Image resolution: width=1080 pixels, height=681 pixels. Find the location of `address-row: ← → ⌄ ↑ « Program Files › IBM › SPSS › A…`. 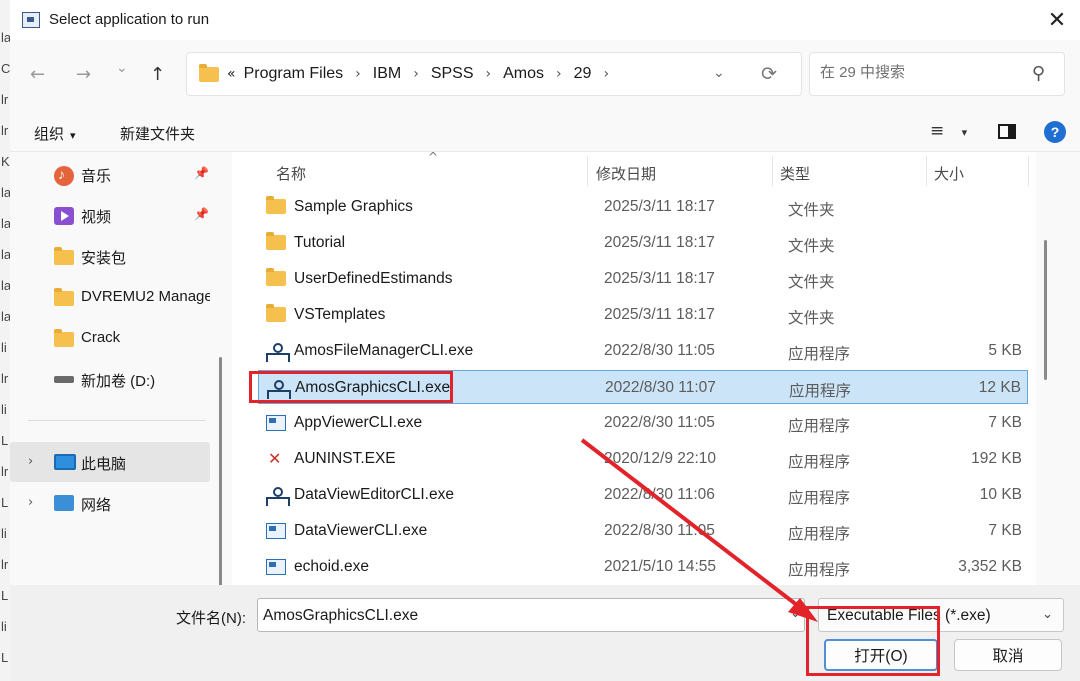

address-row: ← → ⌄ ↑ « Program Files › IBM › SPSS › A… is located at coordinates (545, 76).